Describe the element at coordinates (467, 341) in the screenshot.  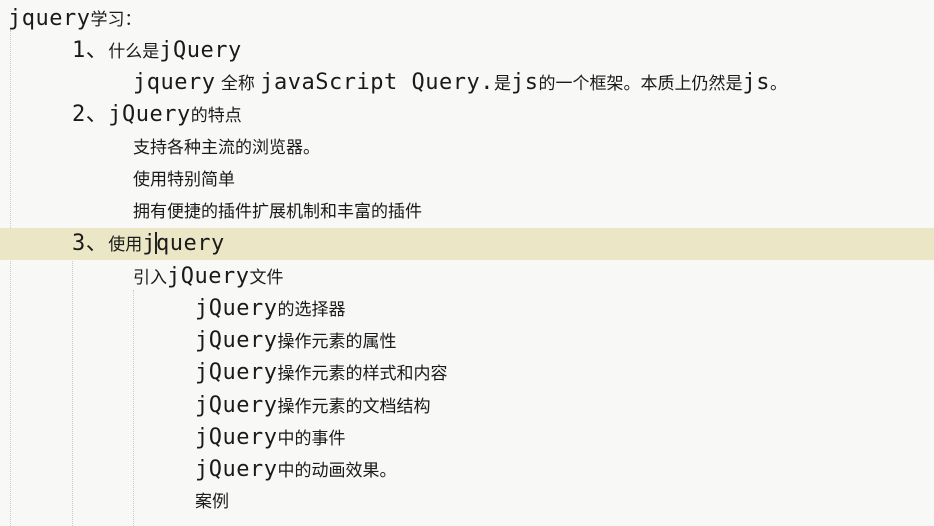
I see `editor-line: jQuery操作元素的属性` at that location.